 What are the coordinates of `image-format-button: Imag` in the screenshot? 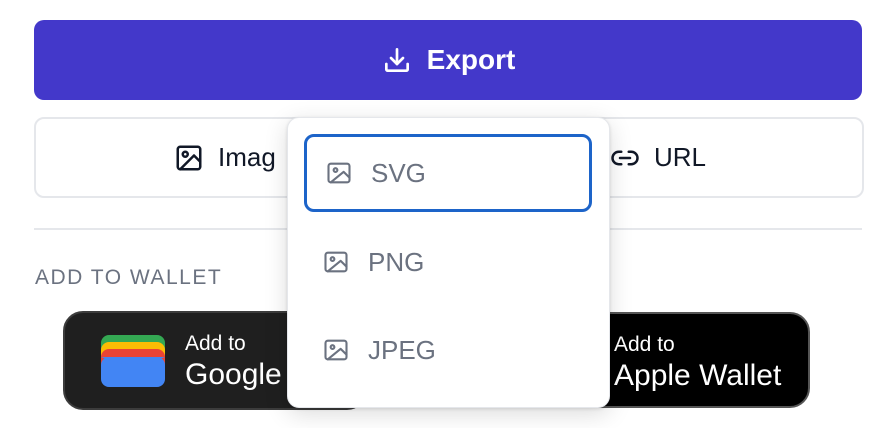 It's located at (225, 157).